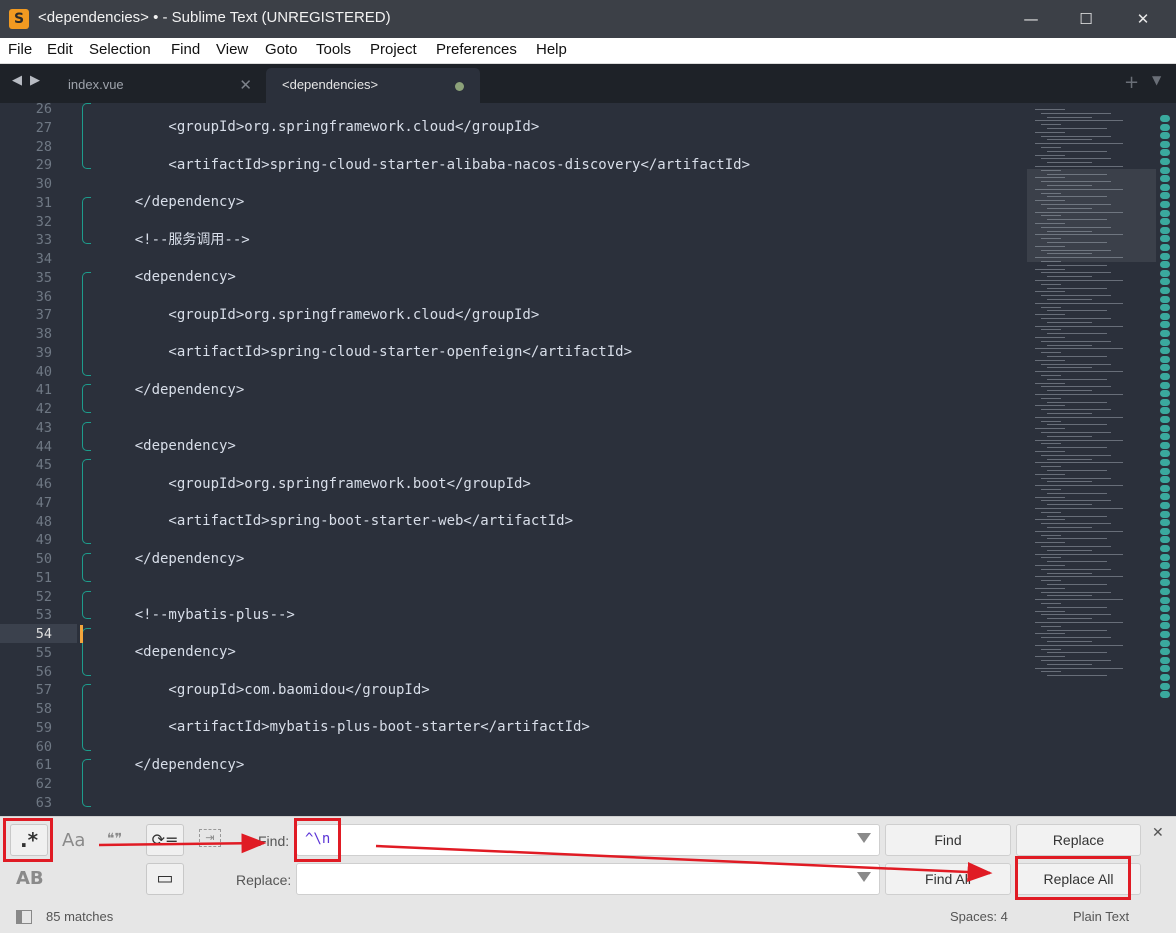 This screenshot has width=1176, height=933. I want to click on wrap-toggle-button: ⟳=, so click(165, 840).